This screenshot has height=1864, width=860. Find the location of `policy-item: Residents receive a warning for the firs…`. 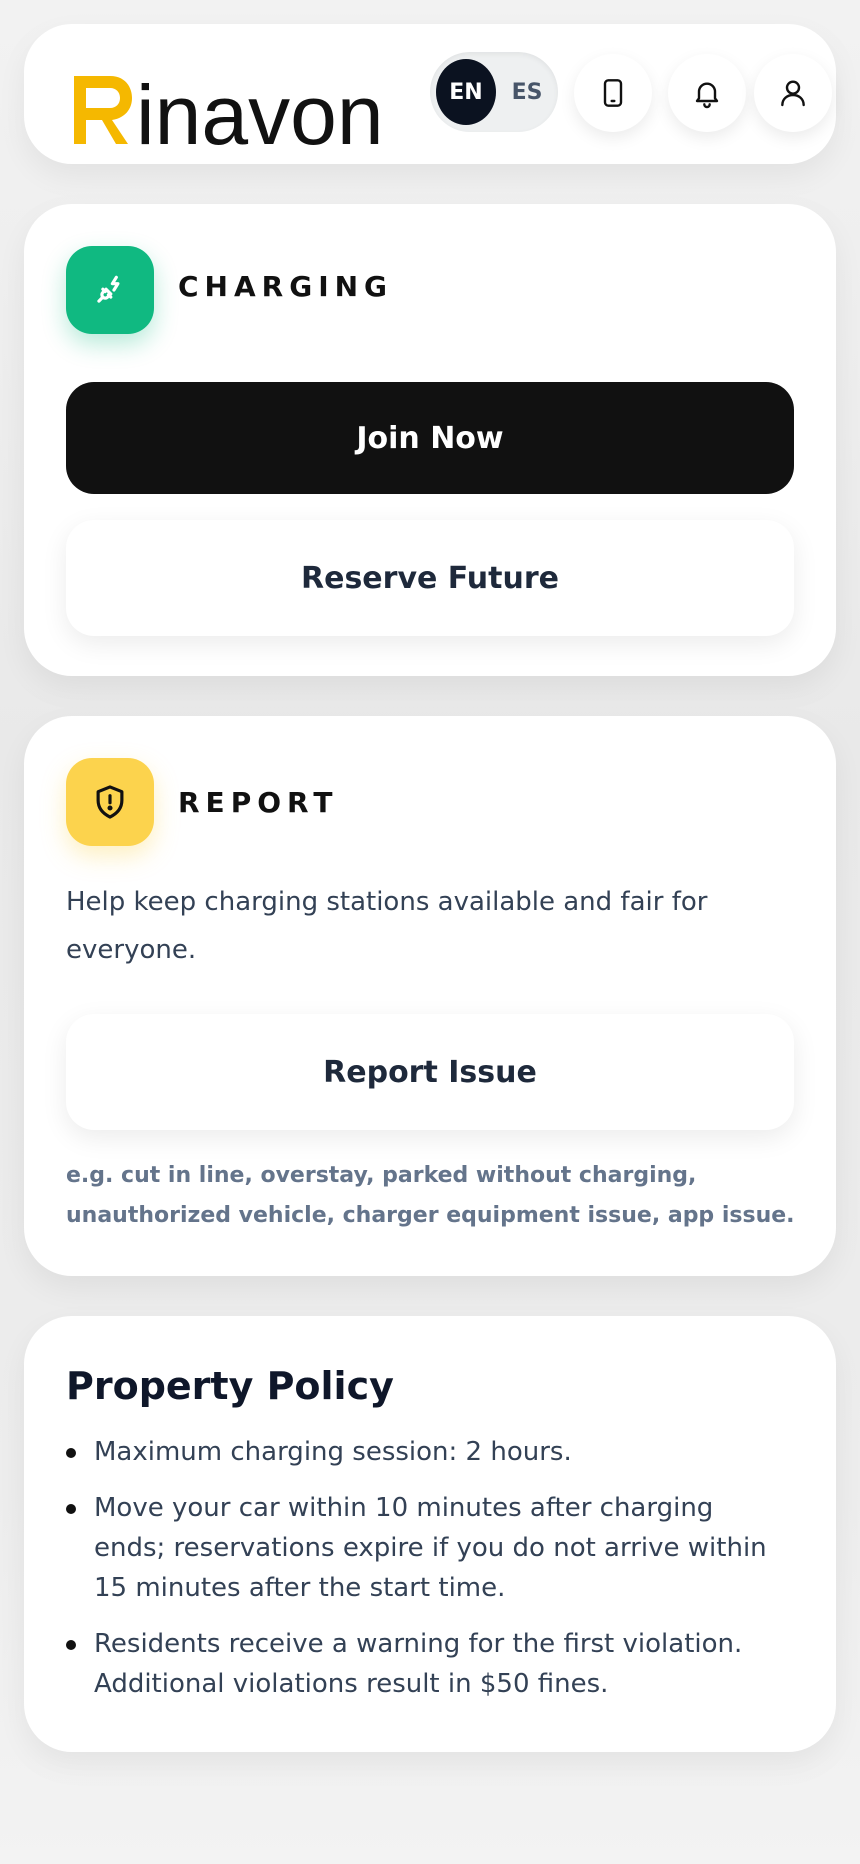

policy-item: Residents receive a warning for the firs… is located at coordinates (426, 1664).